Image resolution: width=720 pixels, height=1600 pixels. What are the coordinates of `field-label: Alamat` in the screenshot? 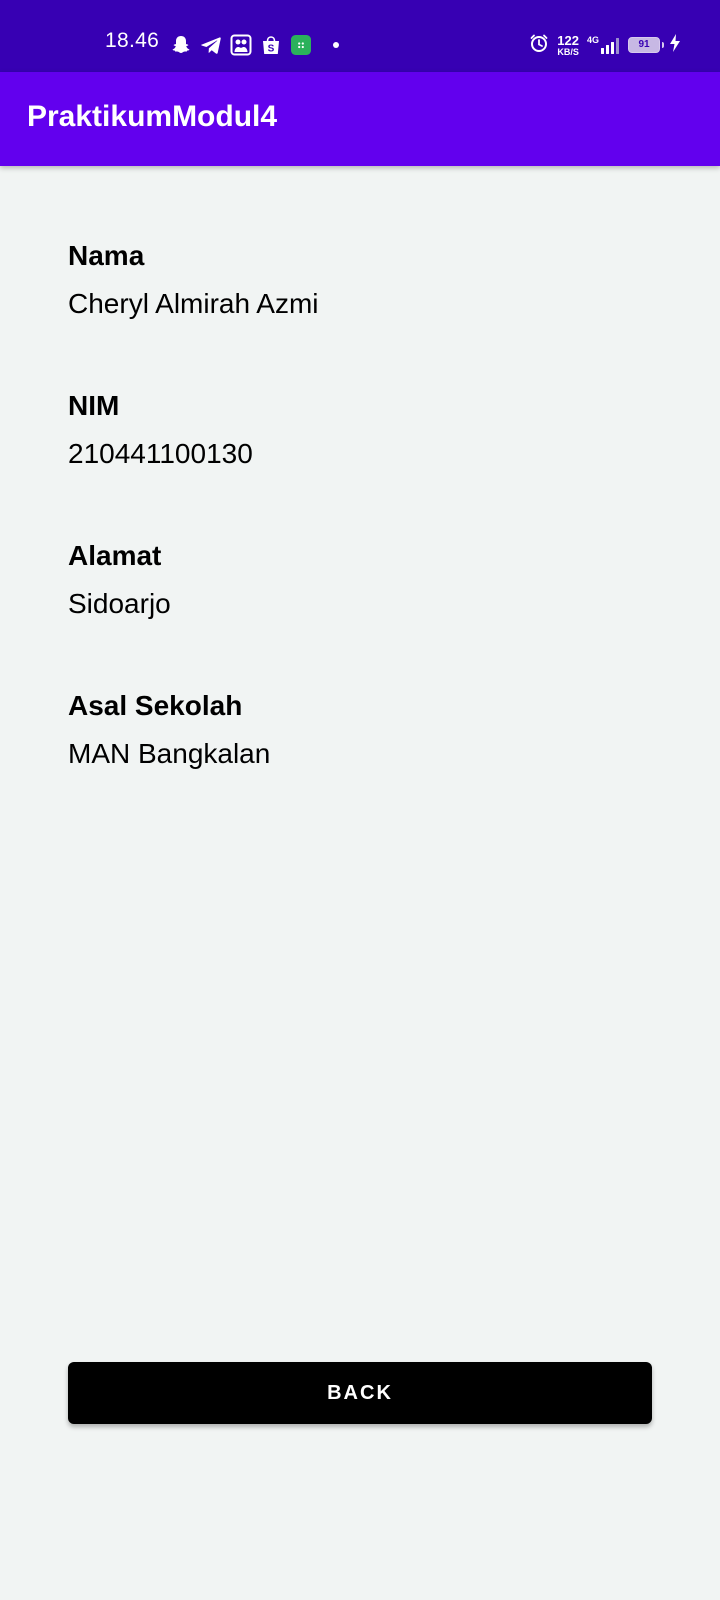 It's located at (115, 555).